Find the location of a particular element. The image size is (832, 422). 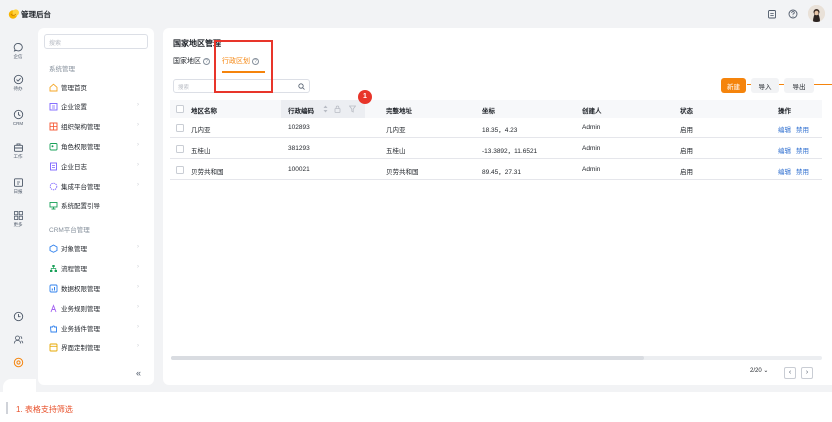

menu-item-org-structure: 组织架构管理 › is located at coordinates (99, 126).